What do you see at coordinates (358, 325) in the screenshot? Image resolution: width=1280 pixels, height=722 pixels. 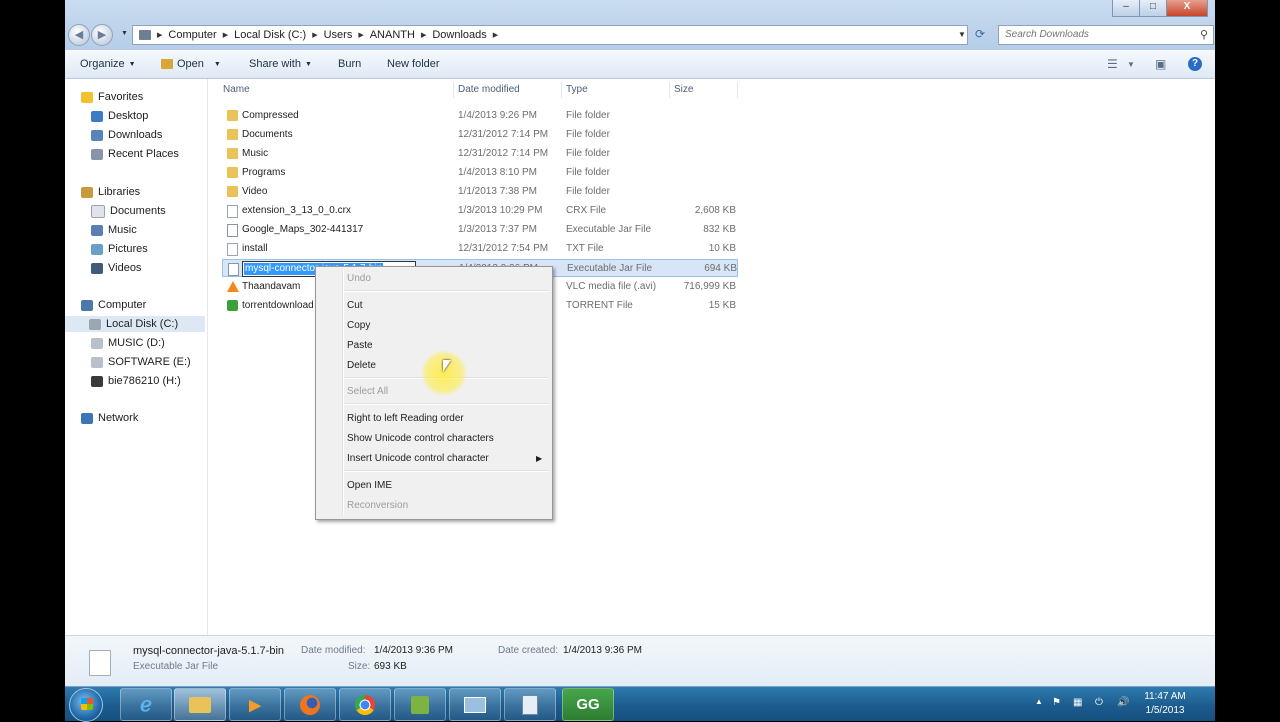 I see `menu-item-copy: Copy` at bounding box center [358, 325].